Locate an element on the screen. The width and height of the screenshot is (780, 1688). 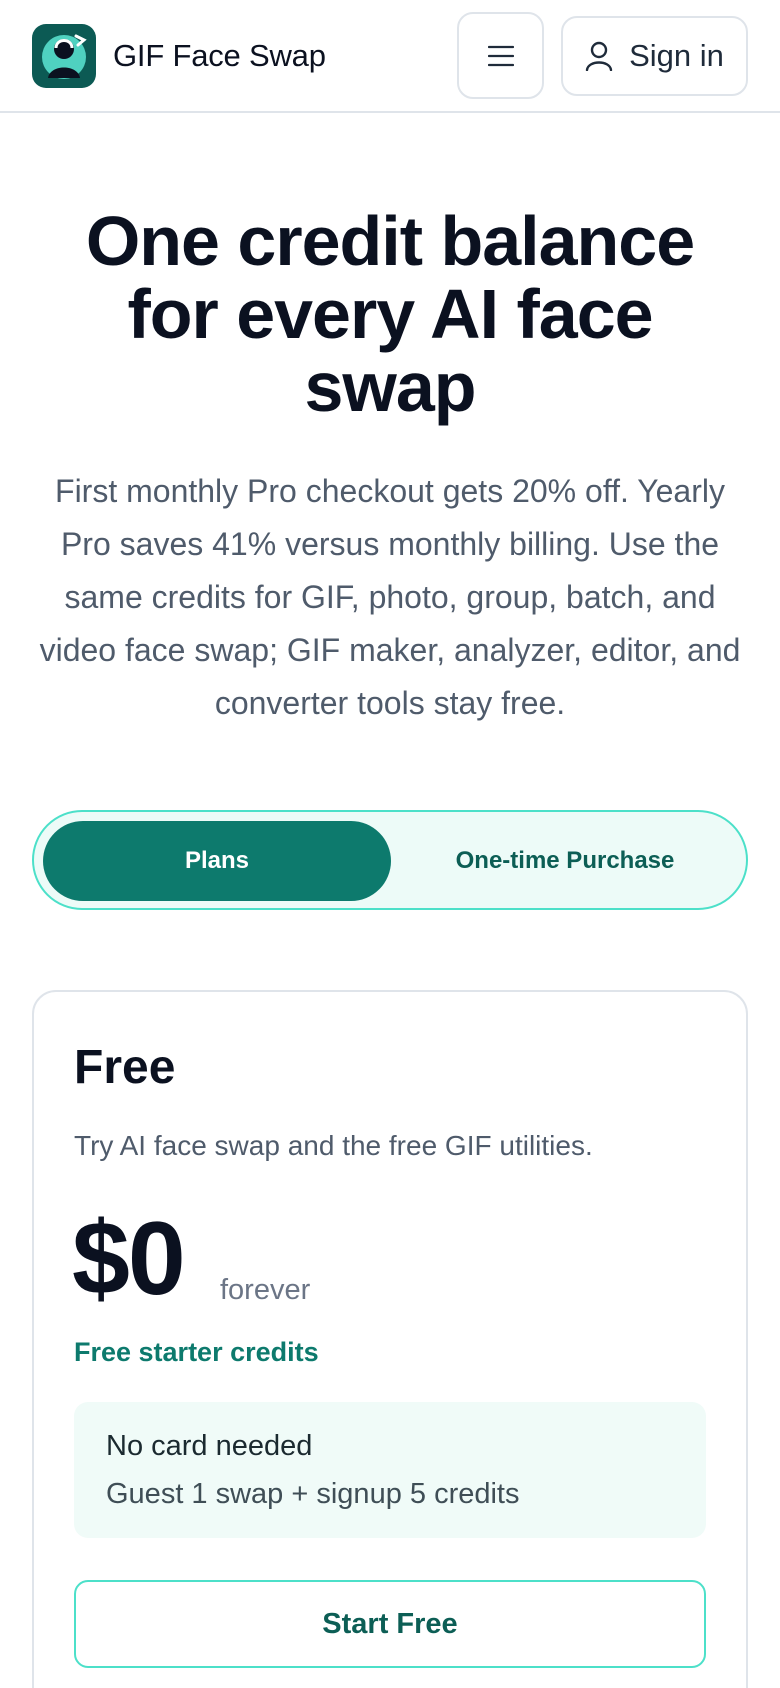
brand-name: GIF Face Swap is located at coordinates (219, 56).